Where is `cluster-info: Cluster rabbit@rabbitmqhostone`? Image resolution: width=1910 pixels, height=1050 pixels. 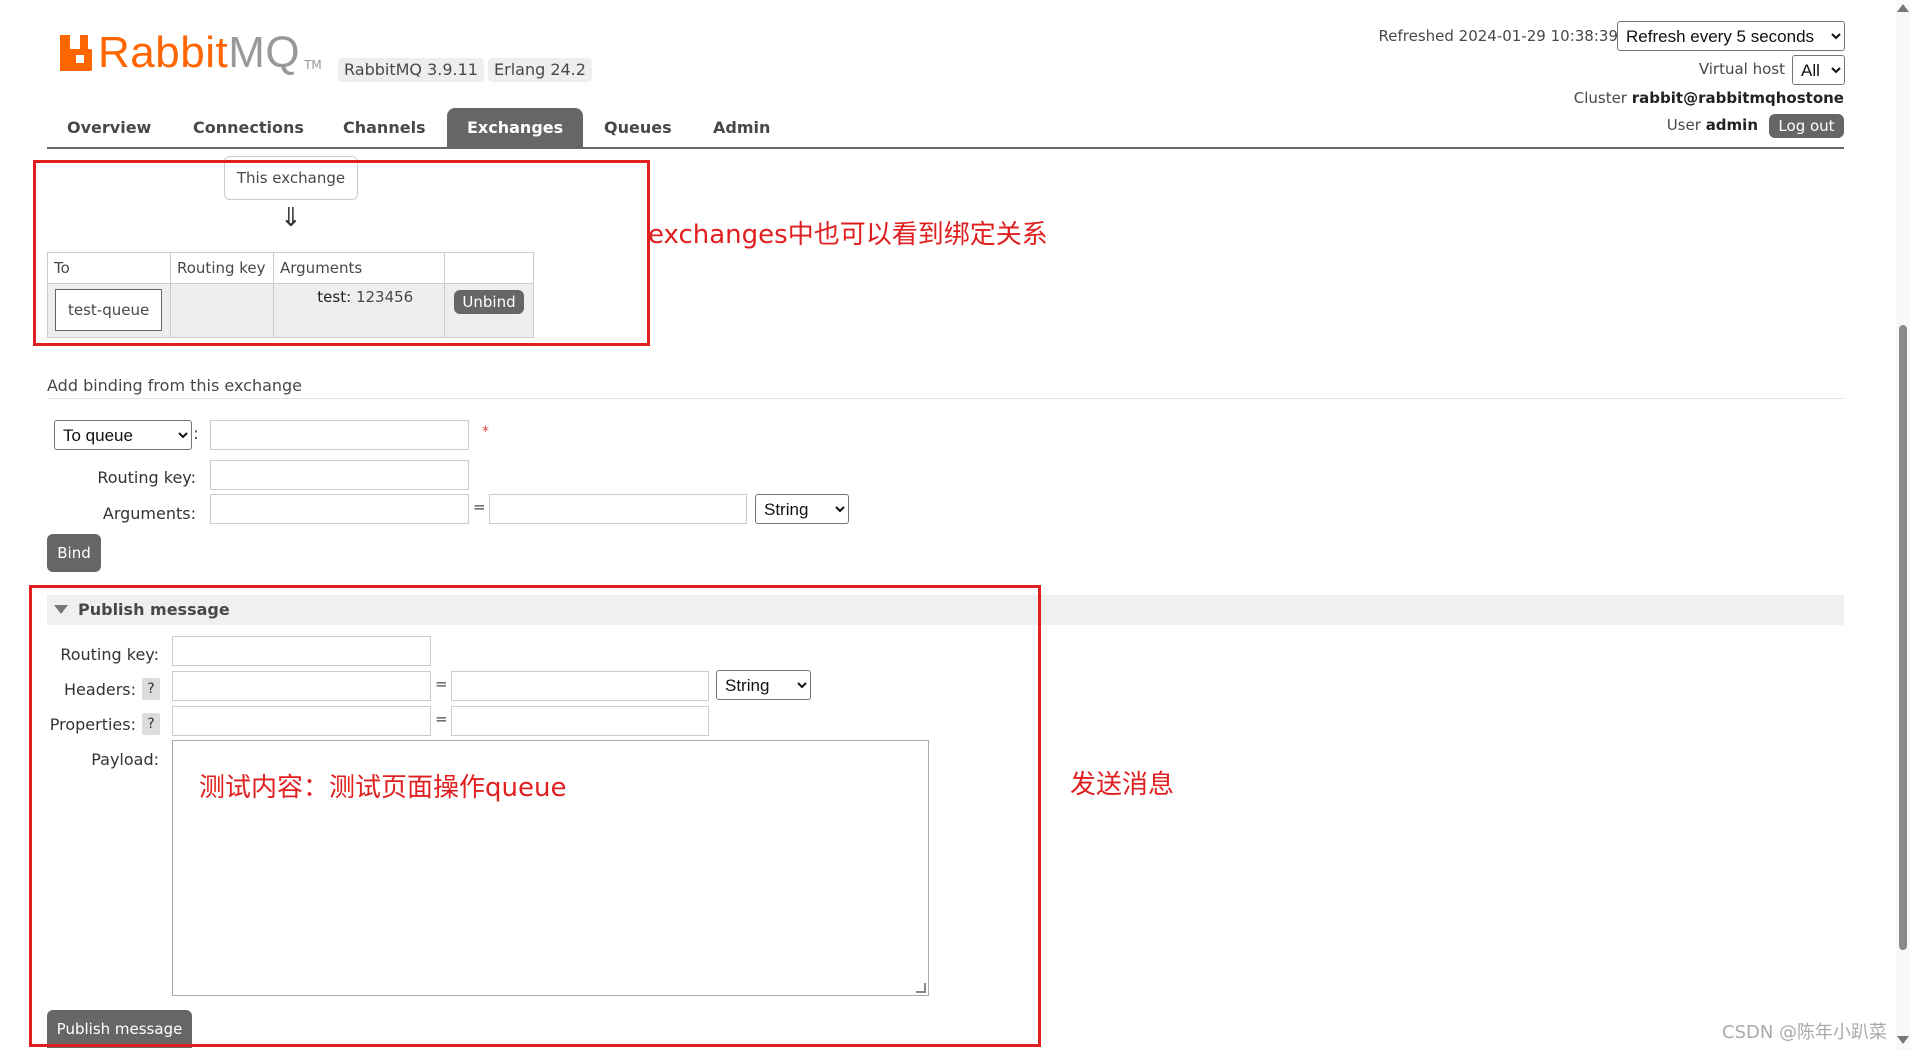
cluster-info: Cluster rabbit@rabbitmqhostone is located at coordinates (1709, 98).